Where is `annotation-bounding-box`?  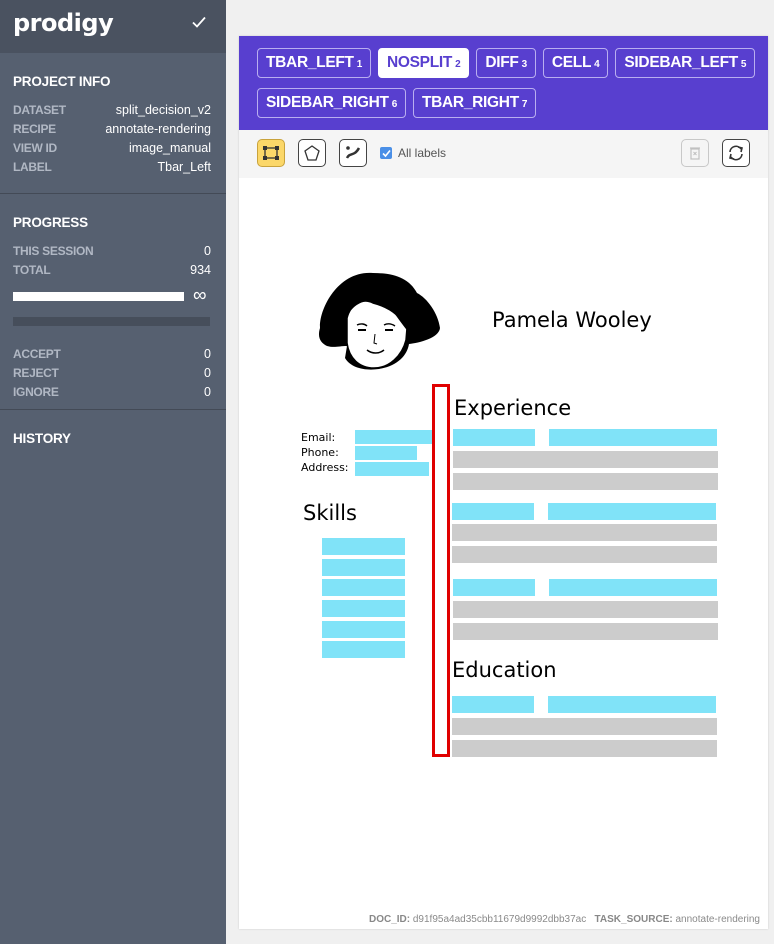 annotation-bounding-box is located at coordinates (441, 570).